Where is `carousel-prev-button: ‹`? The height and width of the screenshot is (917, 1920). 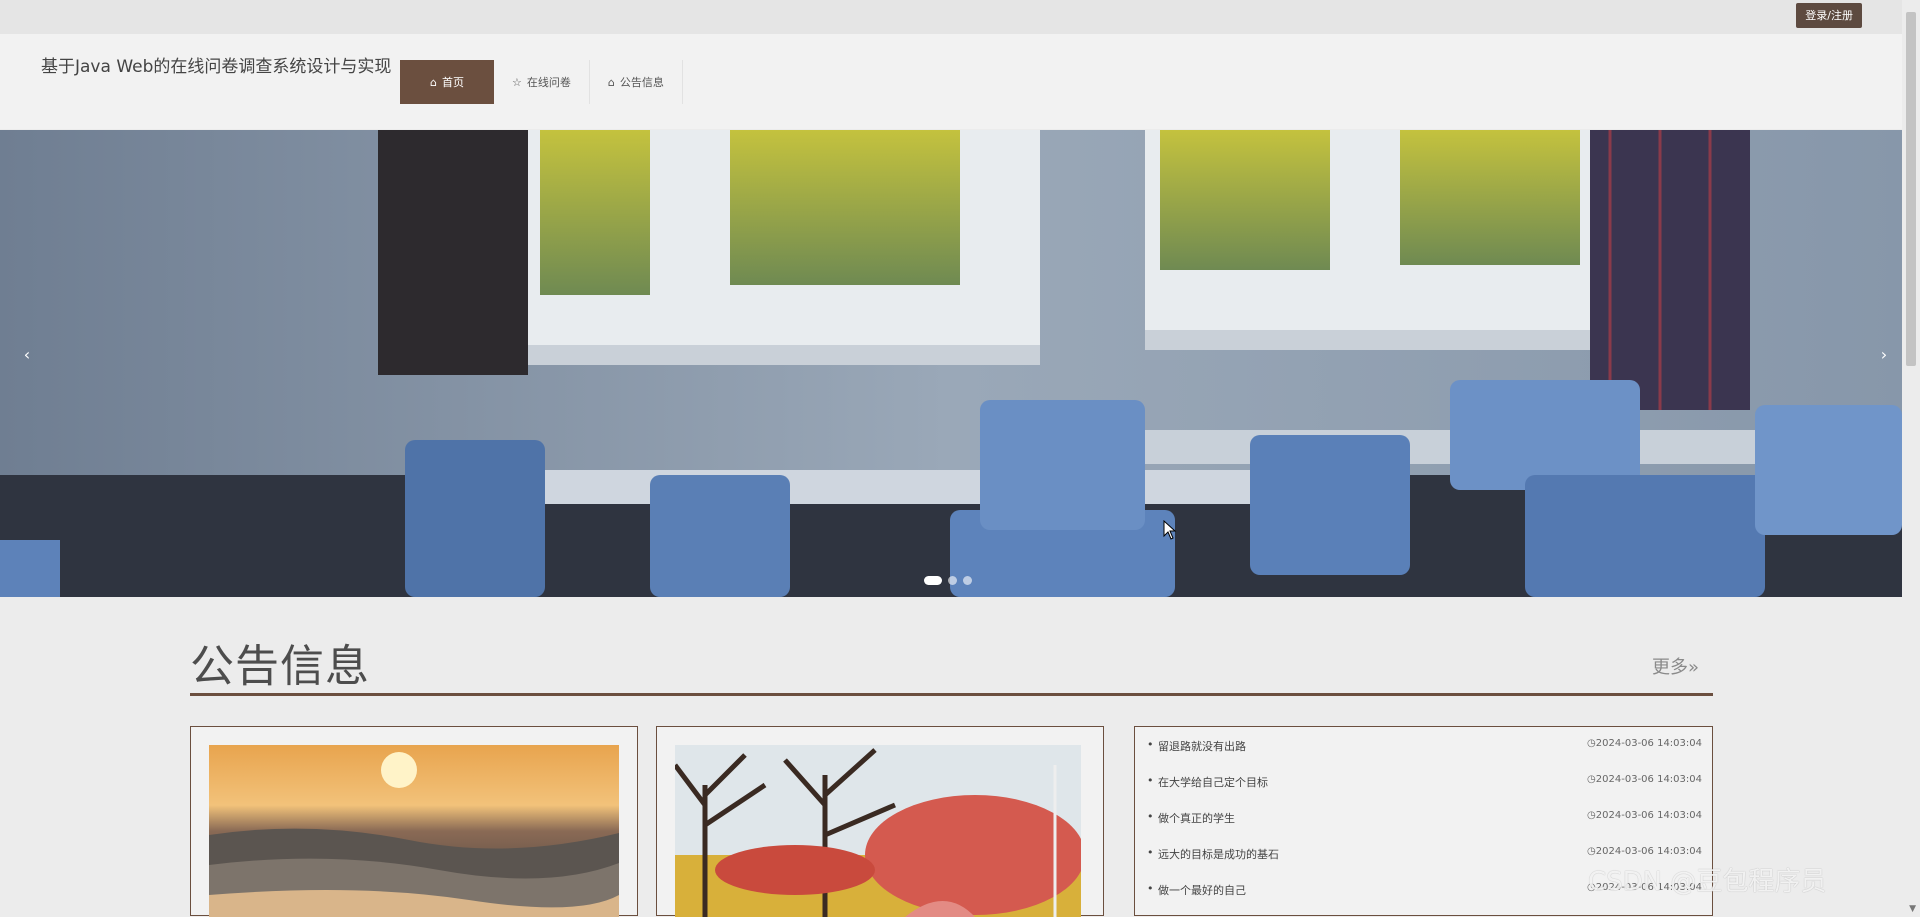
carousel-prev-button: ‹ is located at coordinates (27, 354).